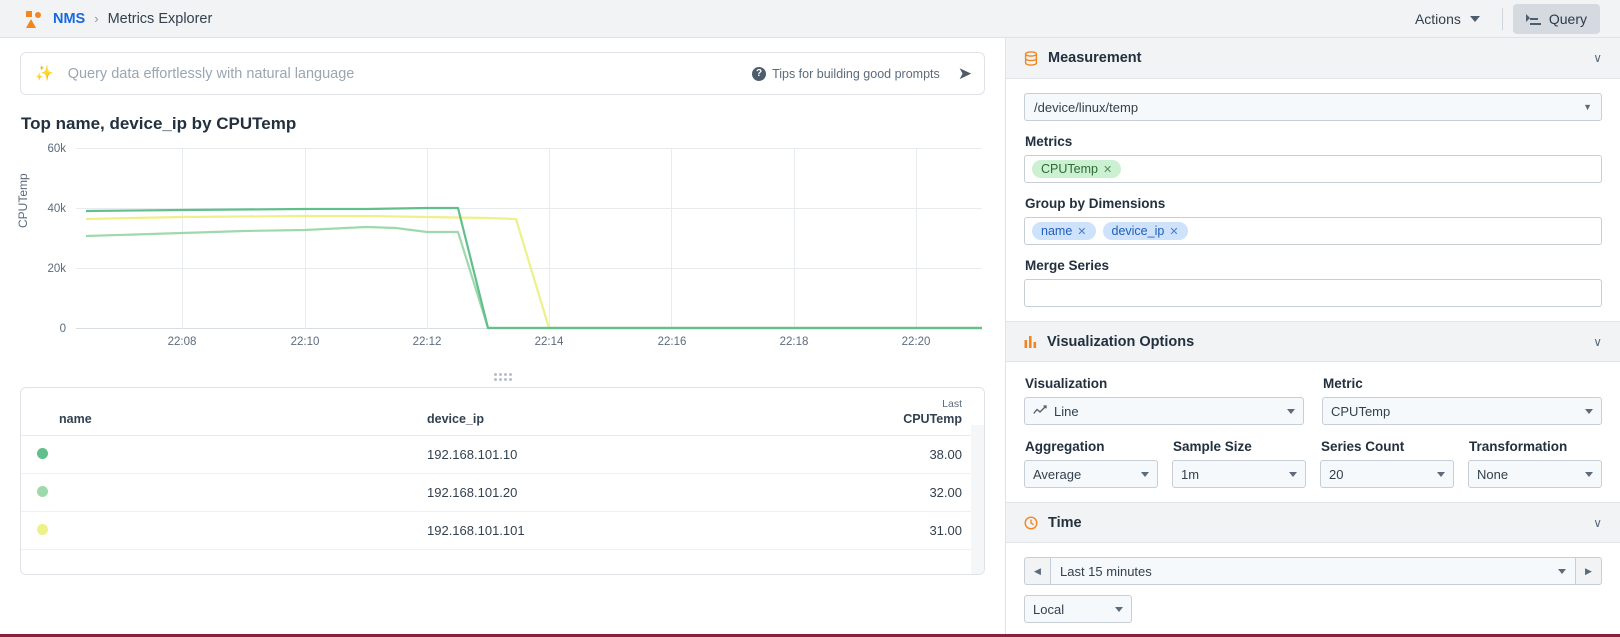  What do you see at coordinates (932, 419) in the screenshot?
I see `column-header-label: CPUTemp` at bounding box center [932, 419].